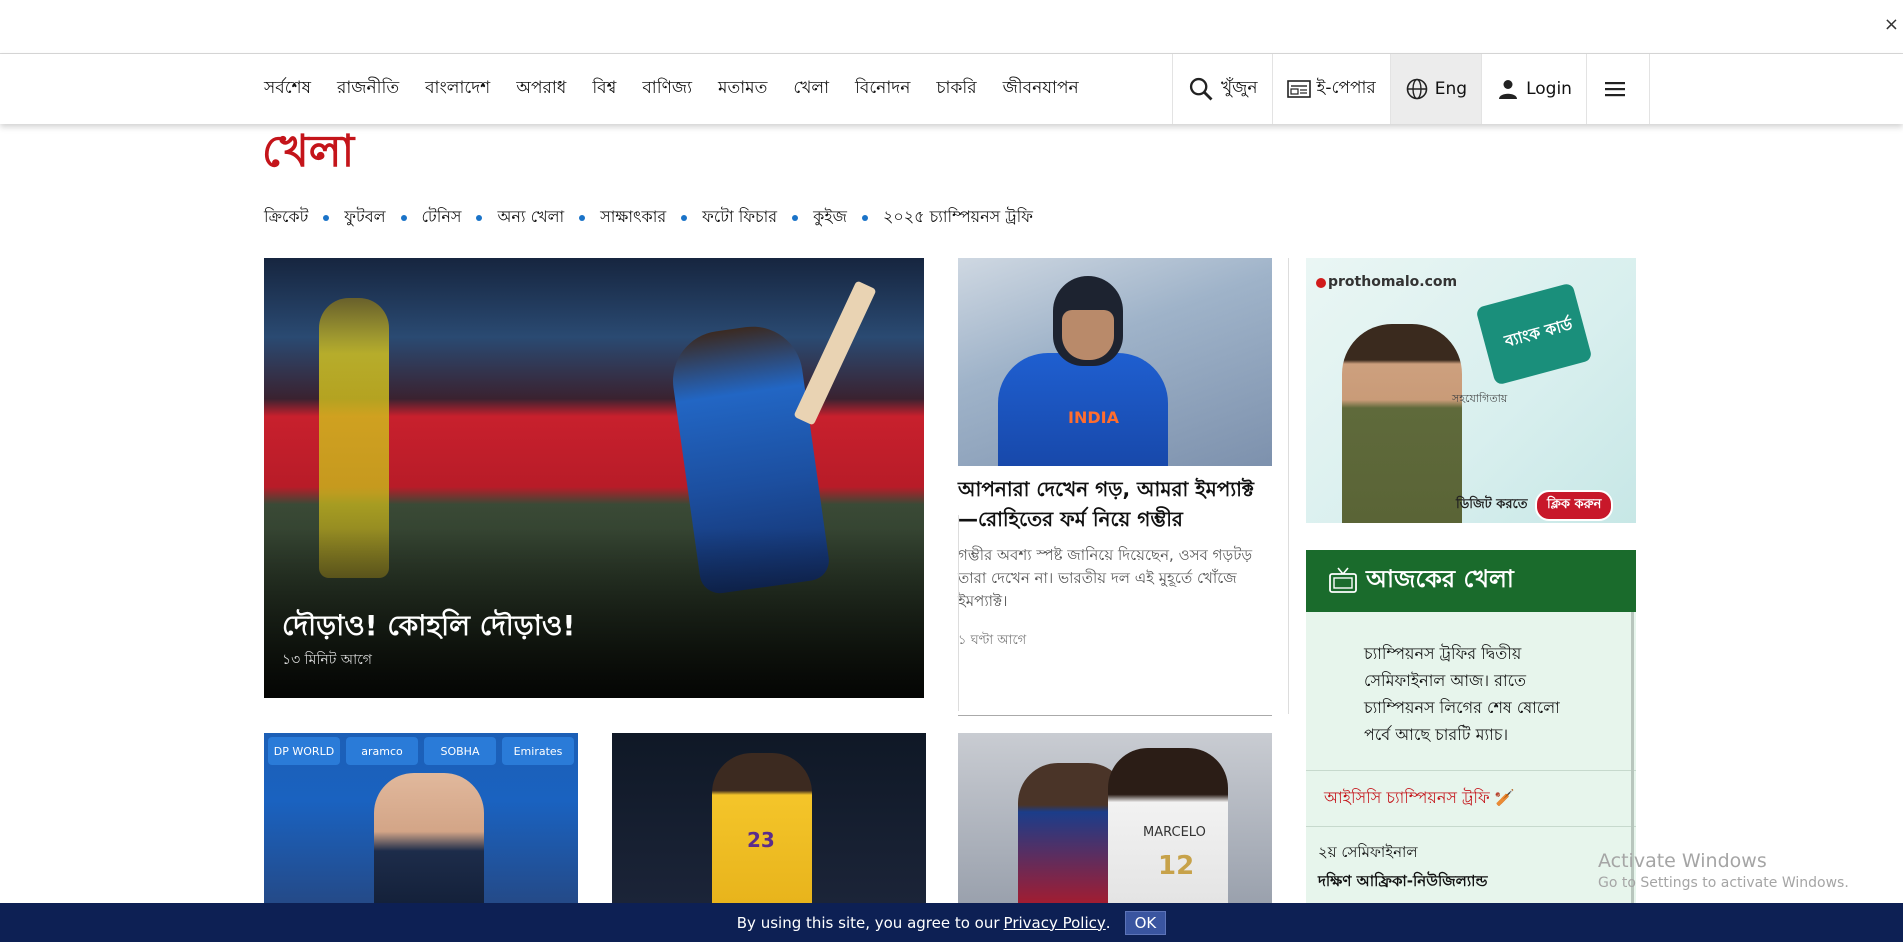 Image resolution: width=1903 pixels, height=942 pixels. What do you see at coordinates (1574, 505) in the screenshot?
I see `ad-click-button: ক্লিক করুন` at bounding box center [1574, 505].